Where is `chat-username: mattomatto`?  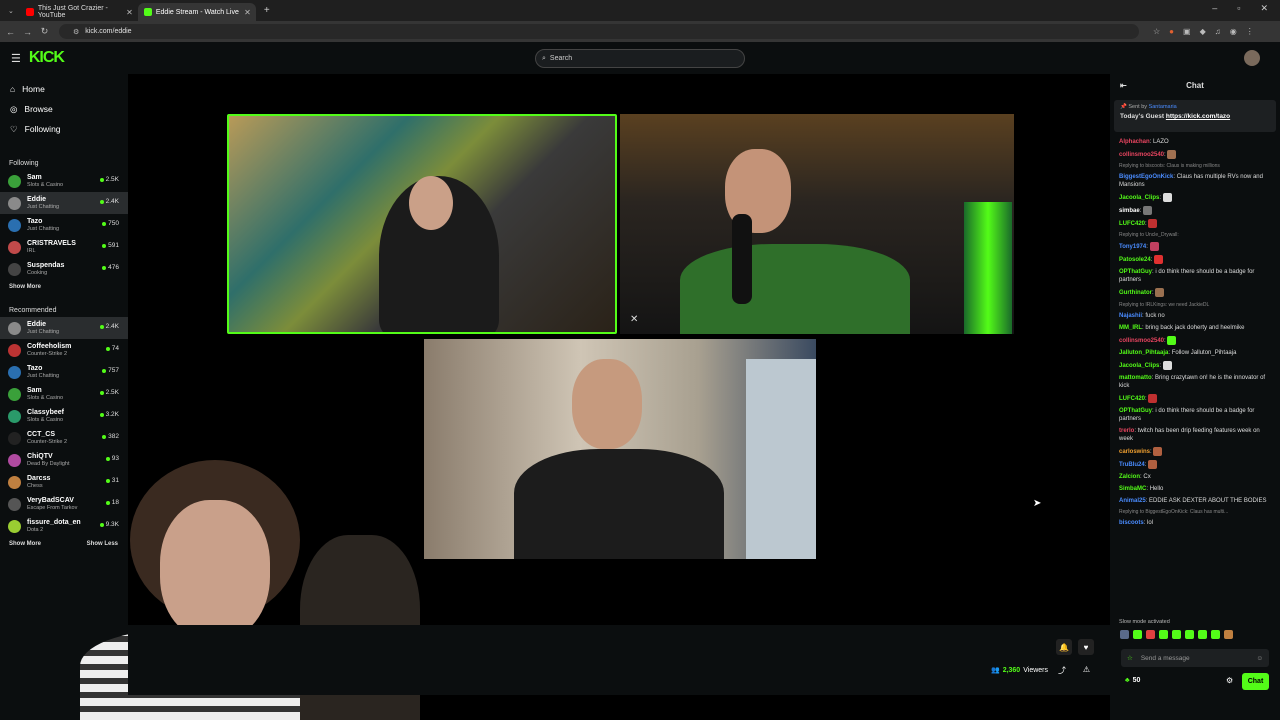 chat-username: mattomatto is located at coordinates (1135, 378).